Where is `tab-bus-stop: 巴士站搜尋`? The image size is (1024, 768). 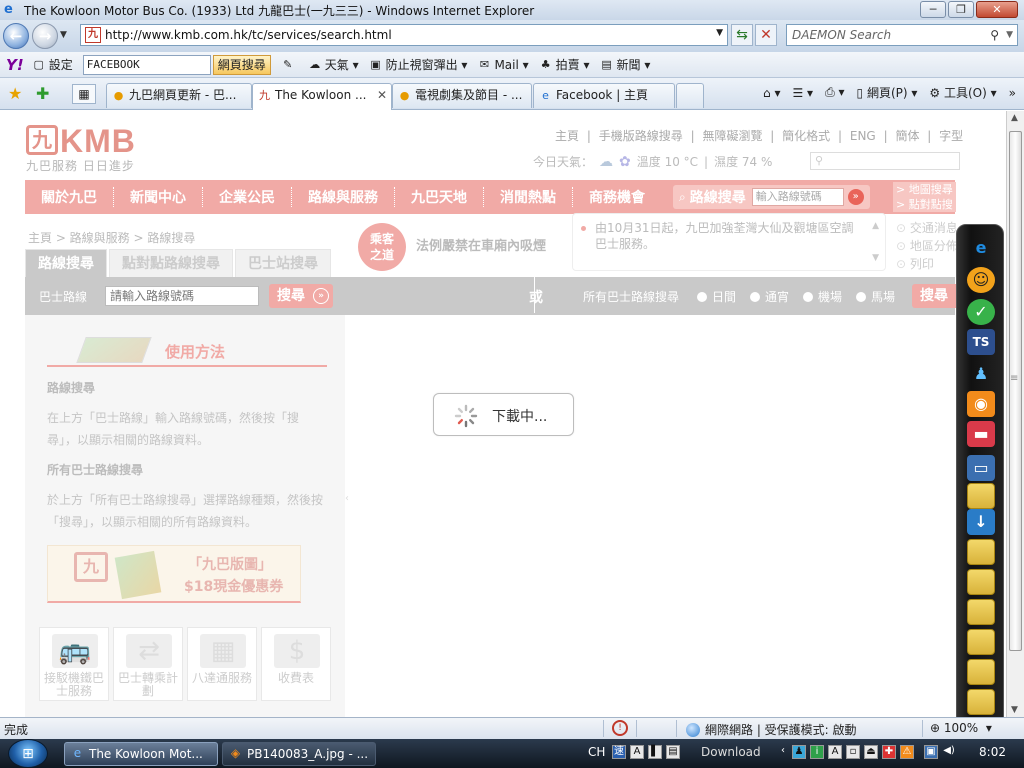
tab-bus-stop: 巴士站搜尋 is located at coordinates (283, 263).